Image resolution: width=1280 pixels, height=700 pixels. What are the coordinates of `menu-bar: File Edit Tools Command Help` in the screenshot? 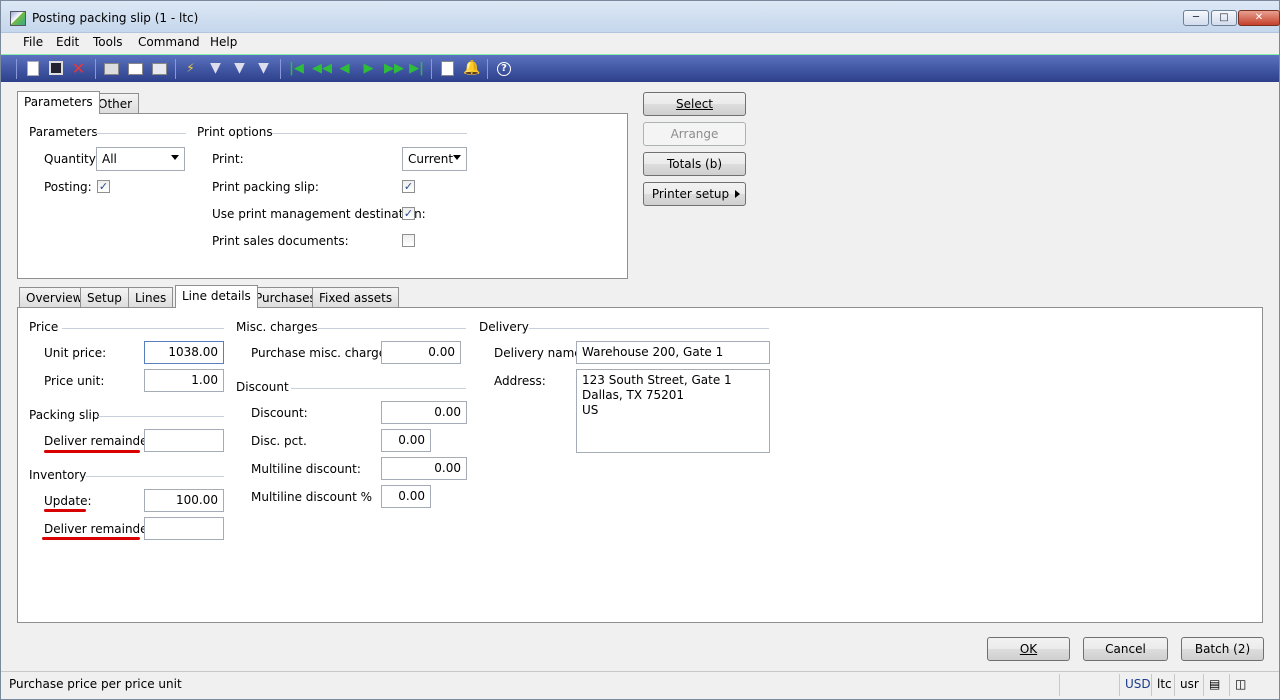 It's located at (640, 43).